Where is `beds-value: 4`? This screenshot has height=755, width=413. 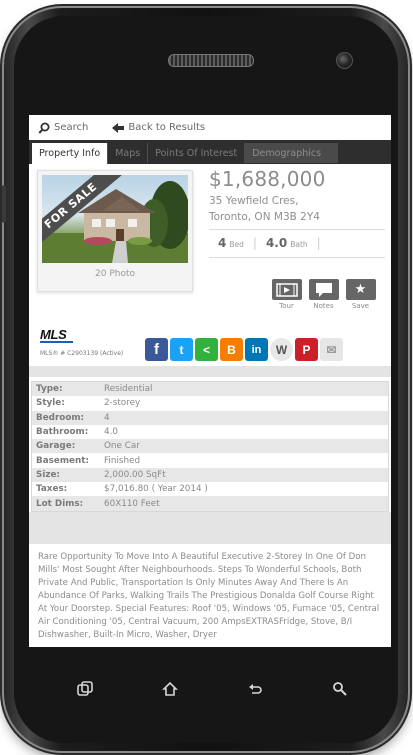
beds-value: 4 is located at coordinates (222, 243).